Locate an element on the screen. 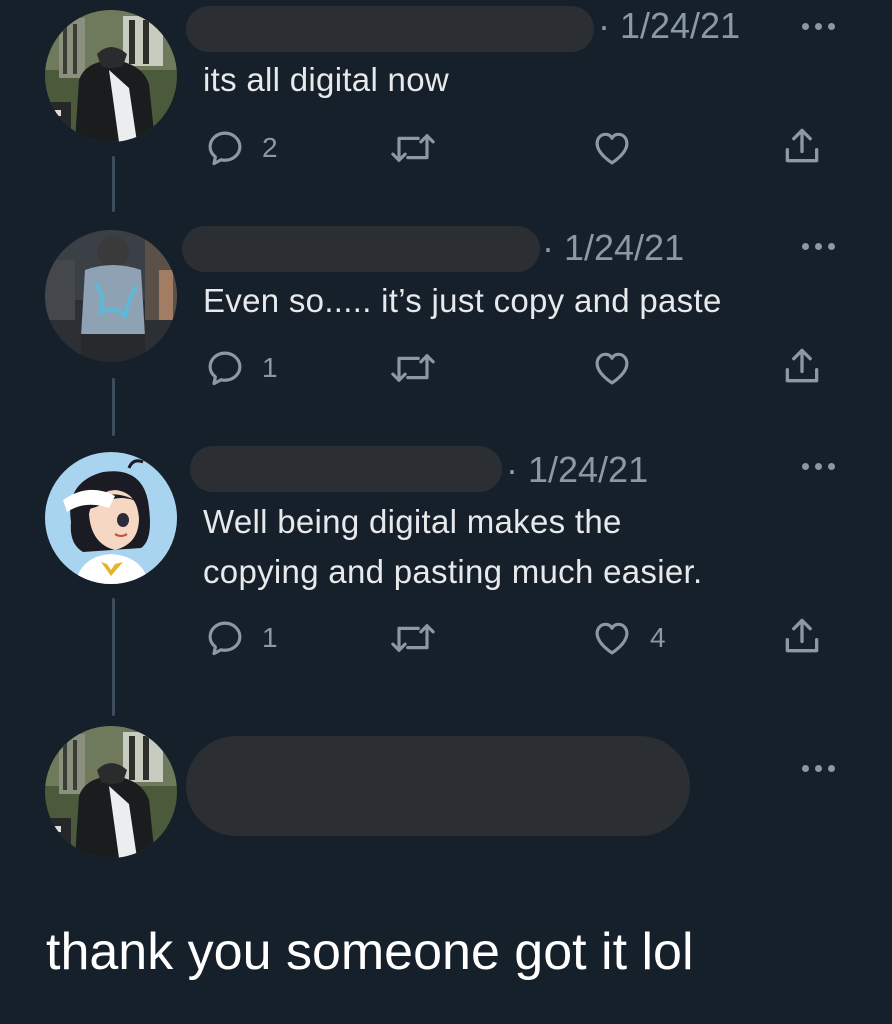  tweet-text-line: Well being digital makes the is located at coordinates (412, 521).